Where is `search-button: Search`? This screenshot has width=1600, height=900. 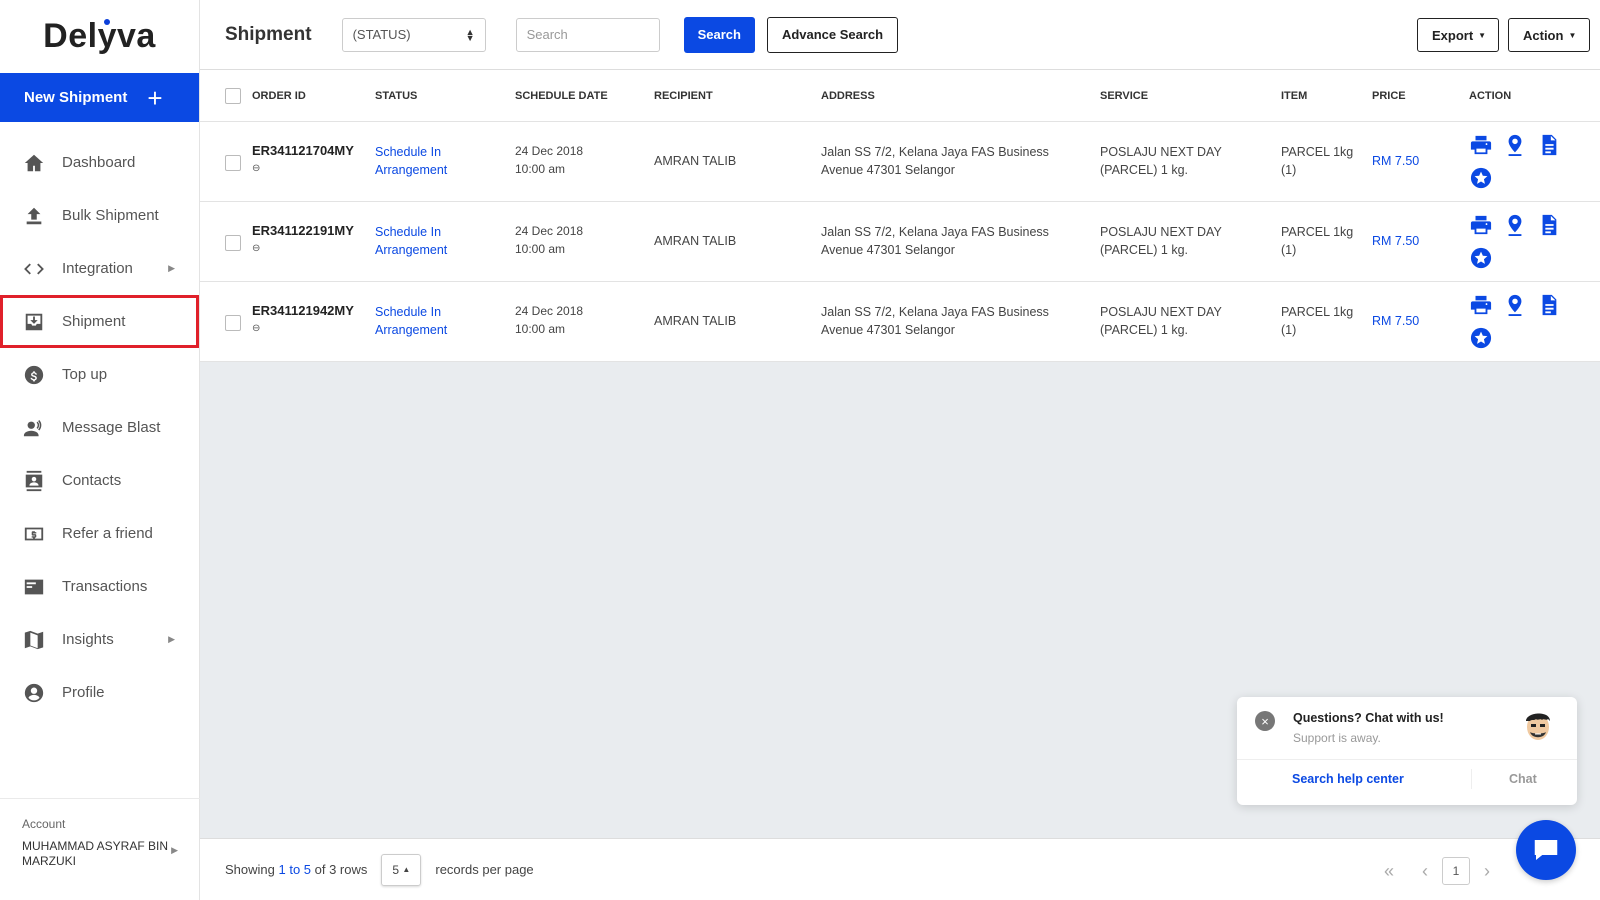 search-button: Search is located at coordinates (719, 34).